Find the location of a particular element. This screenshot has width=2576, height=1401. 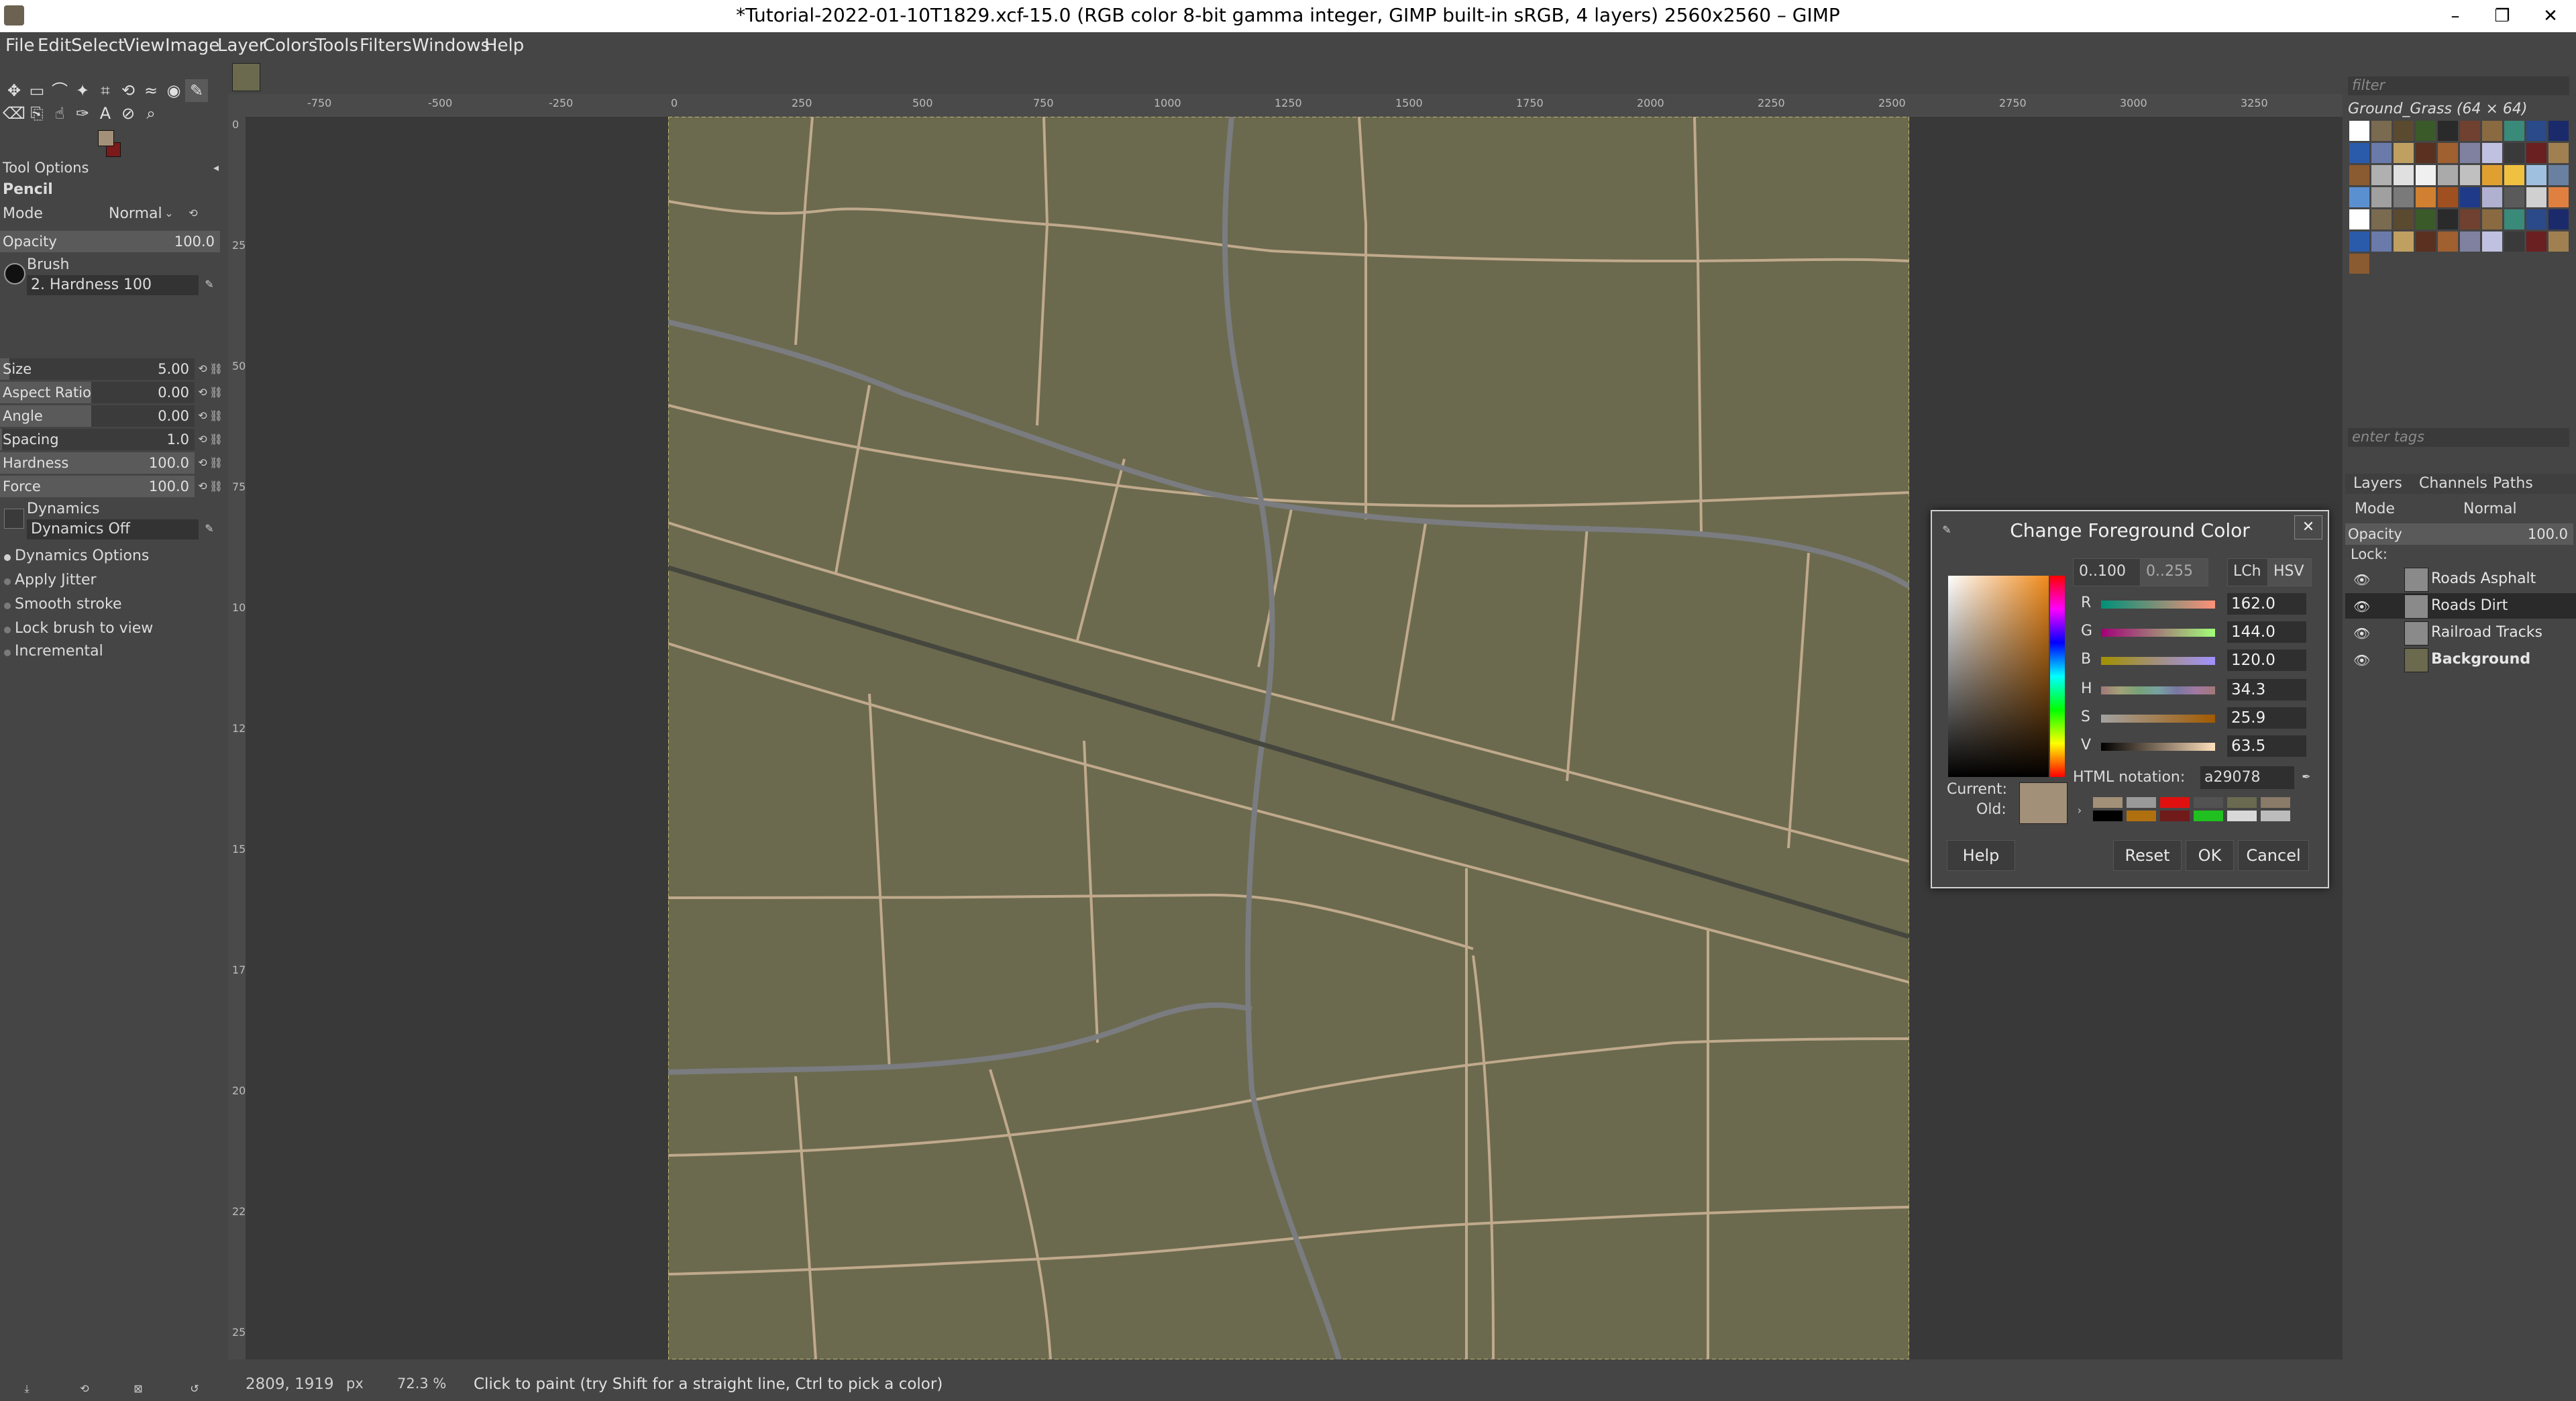

size-slider: Size 5.00 is located at coordinates (97, 369).